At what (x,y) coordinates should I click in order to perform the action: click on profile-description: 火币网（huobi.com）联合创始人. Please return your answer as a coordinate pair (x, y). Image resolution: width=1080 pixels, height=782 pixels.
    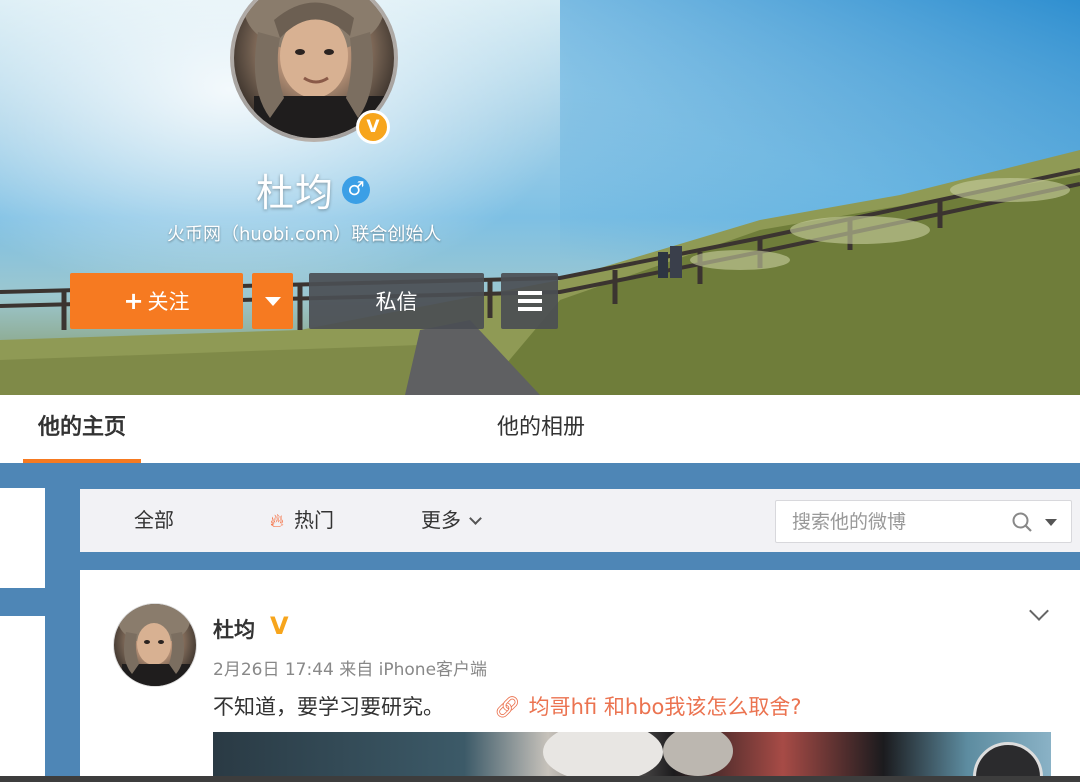
    Looking at the image, I should click on (304, 234).